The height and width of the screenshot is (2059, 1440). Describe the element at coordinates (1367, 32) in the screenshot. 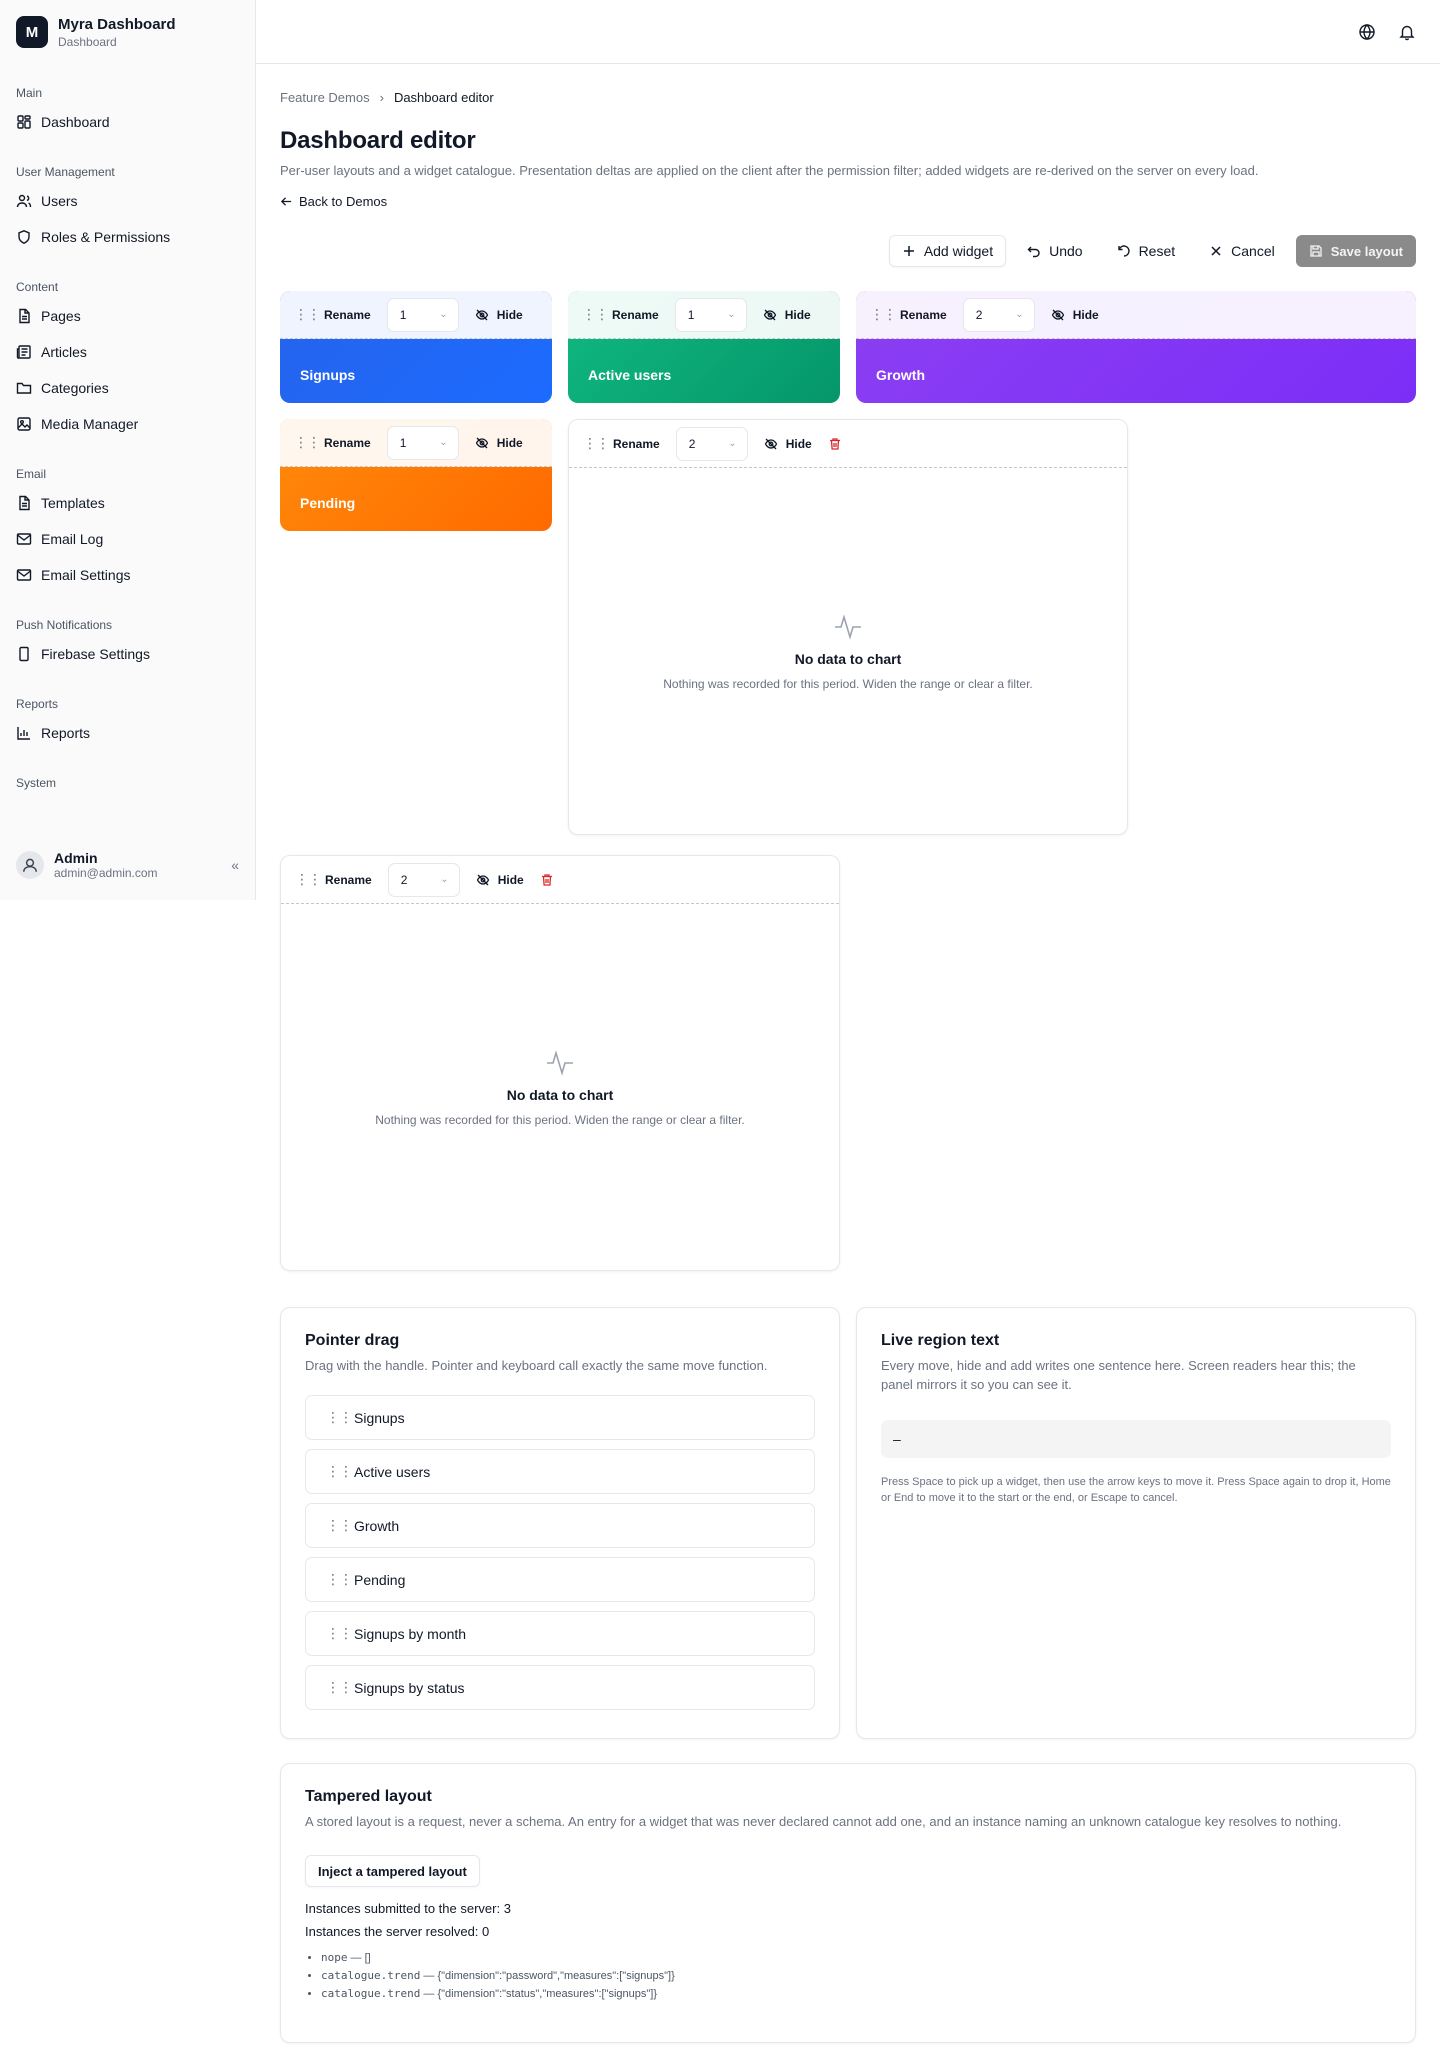

I see `globe-icon` at that location.